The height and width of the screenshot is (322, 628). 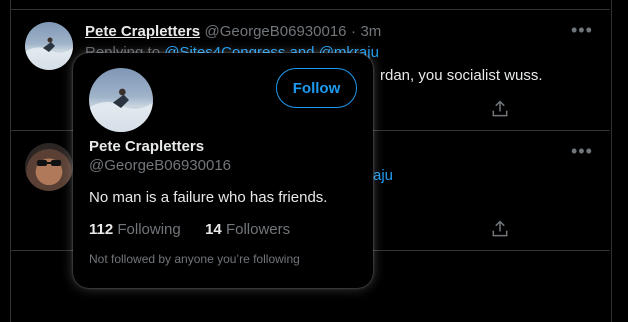 I want to click on tweet-text: rdan, you socialist wuss., so click(x=461, y=75).